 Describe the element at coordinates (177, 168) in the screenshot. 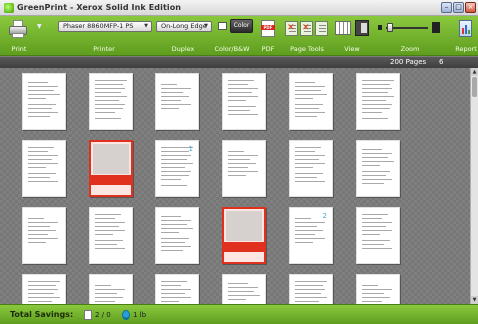

I see `page-thumbnail: 1` at that location.